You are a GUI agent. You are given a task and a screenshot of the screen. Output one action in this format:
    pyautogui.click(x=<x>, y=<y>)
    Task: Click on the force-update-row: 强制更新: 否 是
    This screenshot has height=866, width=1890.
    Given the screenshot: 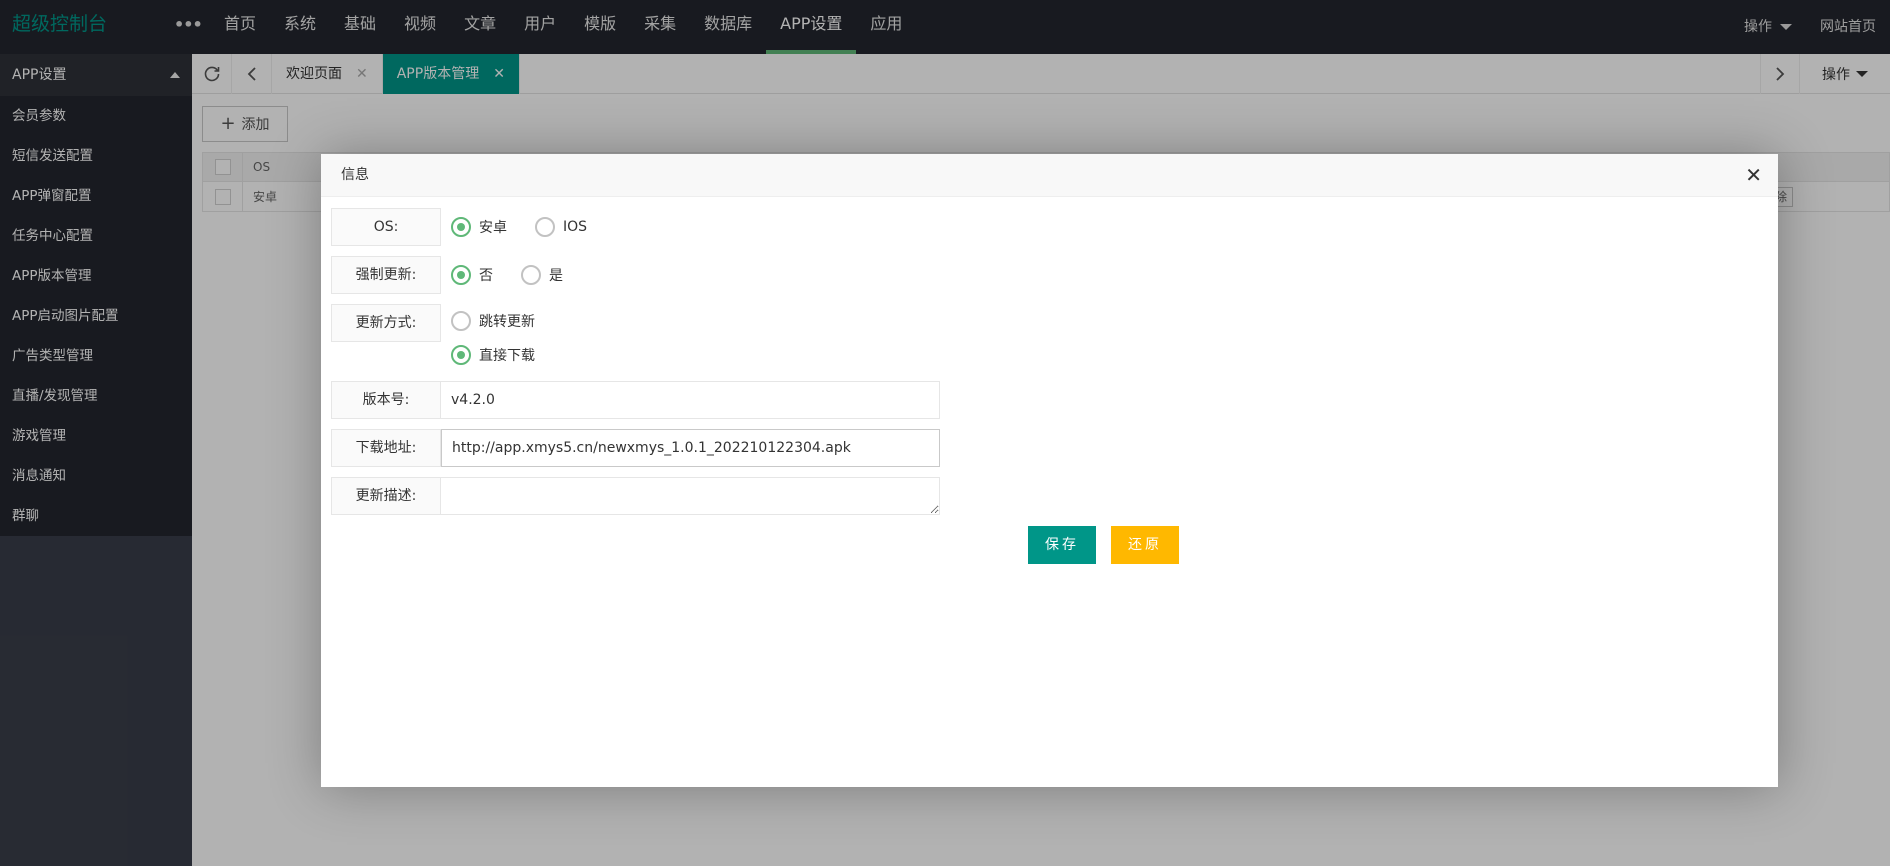 What is the action you would take?
    pyautogui.click(x=636, y=275)
    